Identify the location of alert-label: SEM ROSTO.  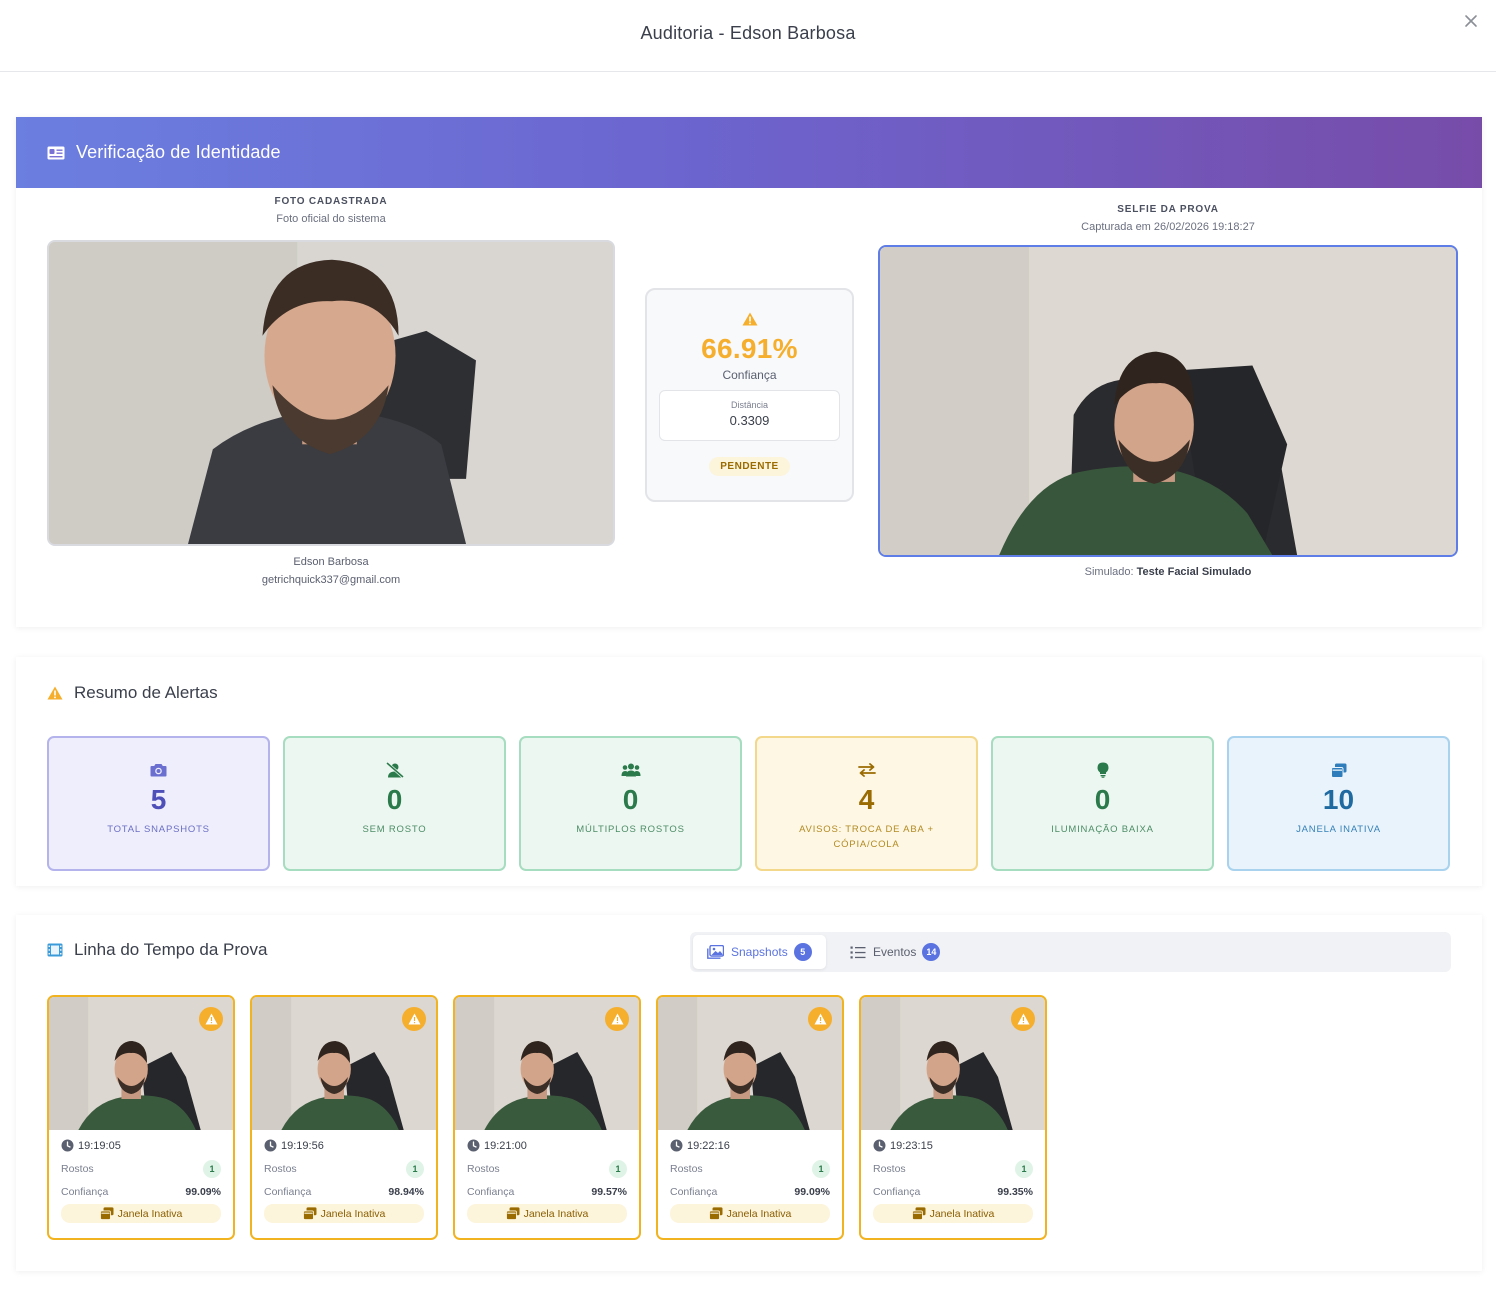
(394, 829).